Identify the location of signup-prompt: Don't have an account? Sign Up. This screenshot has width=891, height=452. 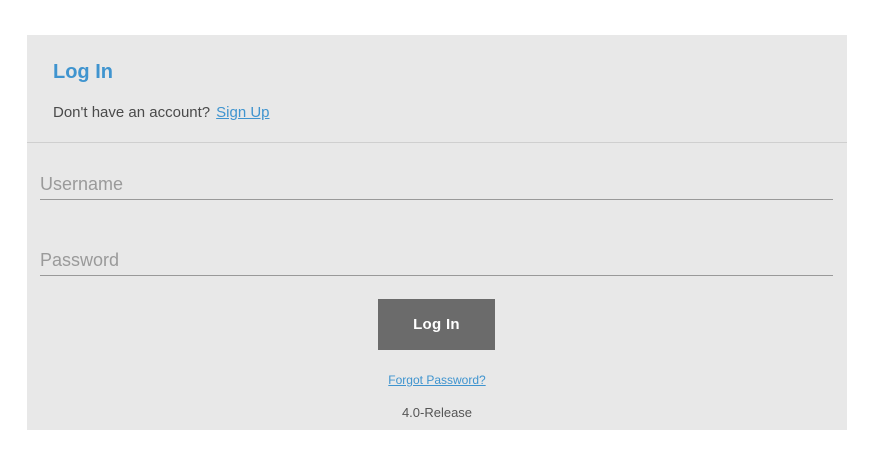
(161, 112).